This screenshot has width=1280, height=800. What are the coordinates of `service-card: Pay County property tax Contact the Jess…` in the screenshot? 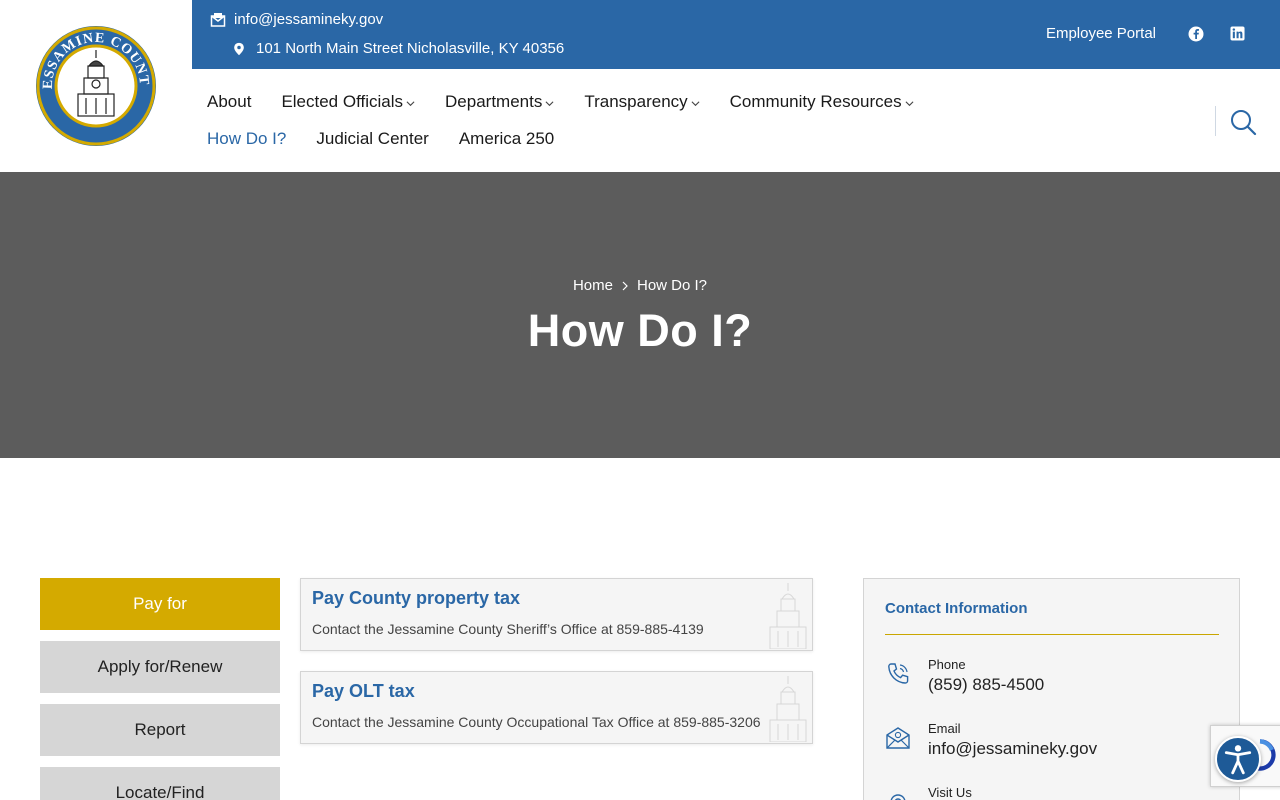 It's located at (556, 614).